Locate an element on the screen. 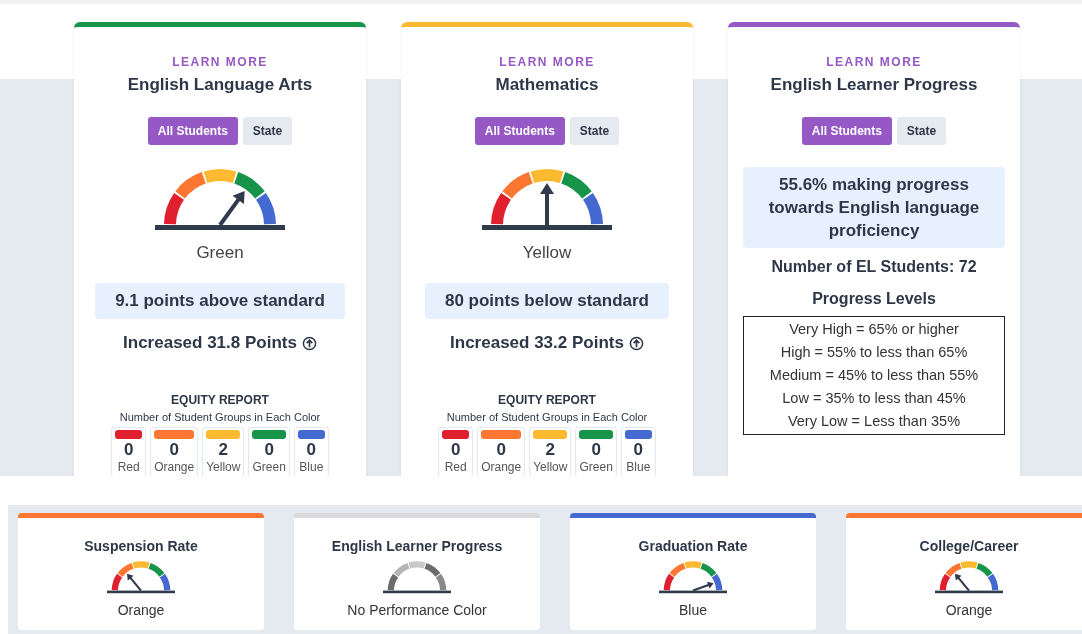  progress-level-text: Very High = 65% or higher is located at coordinates (874, 329).